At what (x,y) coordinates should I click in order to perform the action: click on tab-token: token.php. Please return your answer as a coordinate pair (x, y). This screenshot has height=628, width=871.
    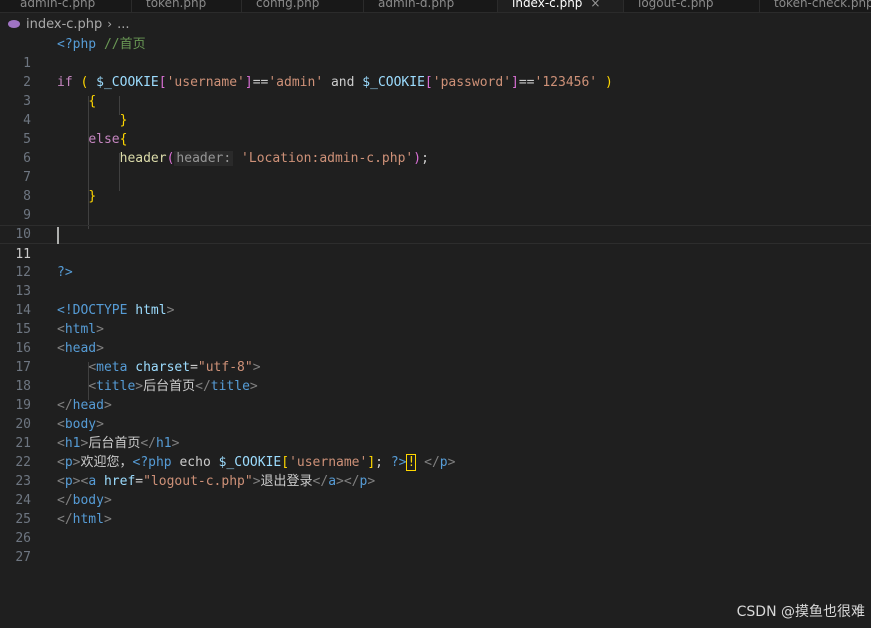
    Looking at the image, I should click on (187, 6).